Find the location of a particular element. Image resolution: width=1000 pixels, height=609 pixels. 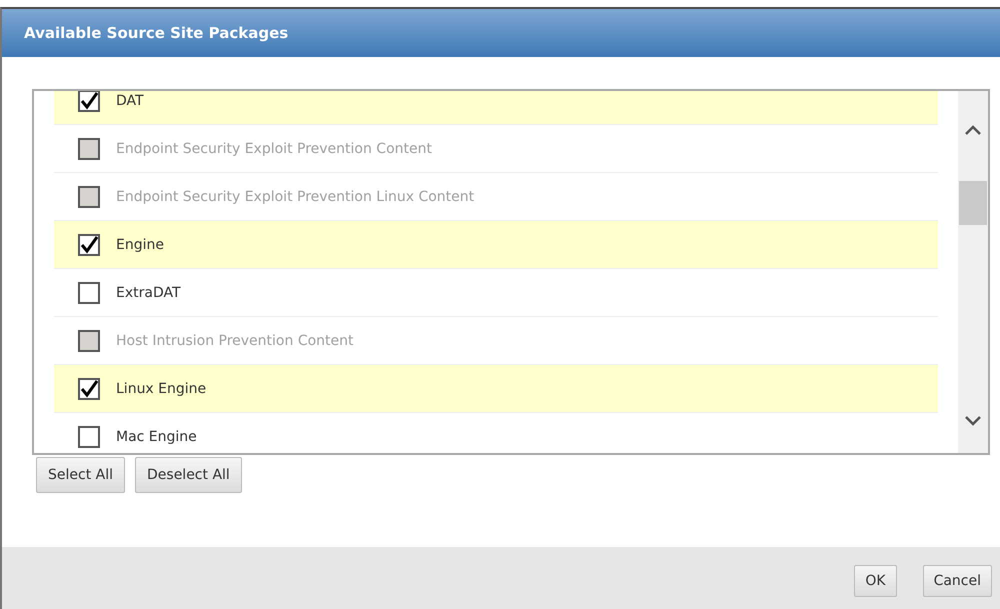

package-label: ExtraDAT is located at coordinates (148, 292).